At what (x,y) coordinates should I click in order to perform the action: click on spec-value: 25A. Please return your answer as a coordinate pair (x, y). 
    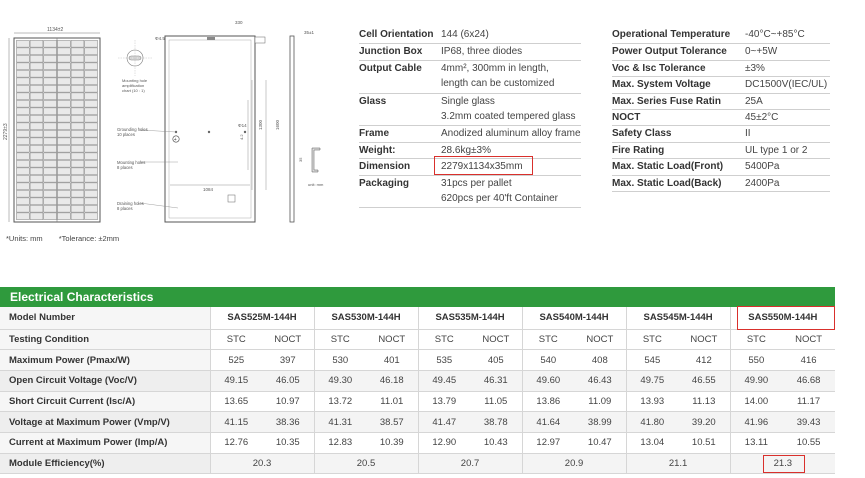
    Looking at the image, I should click on (754, 101).